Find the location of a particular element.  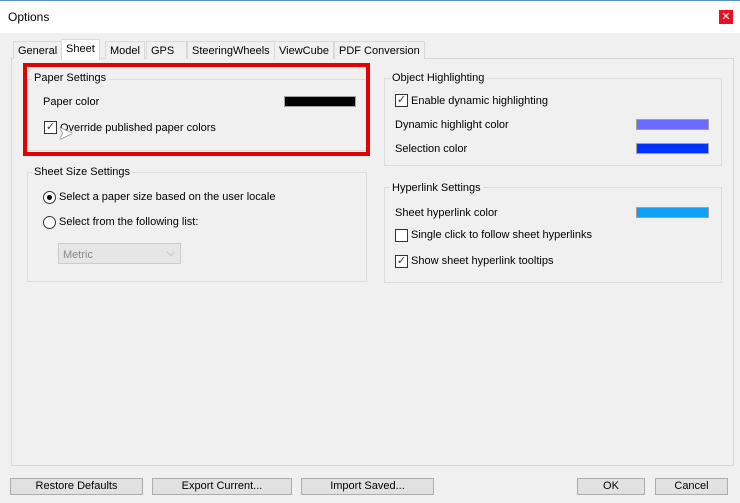

hyperlink-settings-title: Hyperlink Settings is located at coordinates (436, 188).